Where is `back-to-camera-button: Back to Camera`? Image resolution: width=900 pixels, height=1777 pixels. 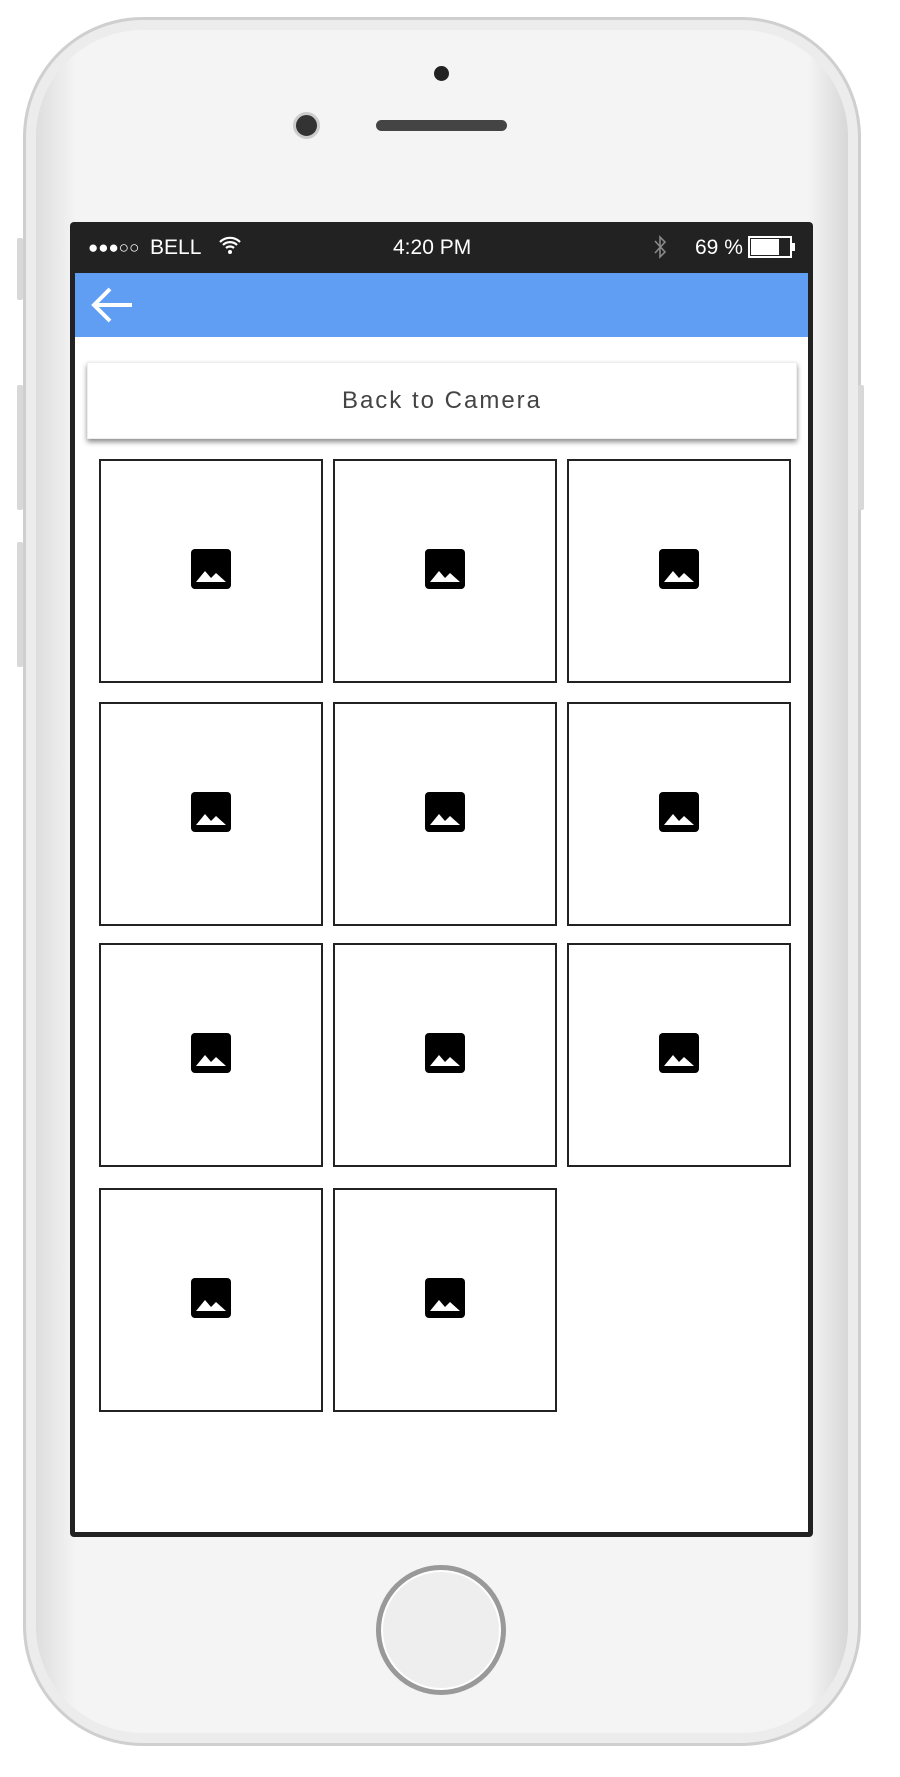 back-to-camera-button: Back to Camera is located at coordinates (442, 400).